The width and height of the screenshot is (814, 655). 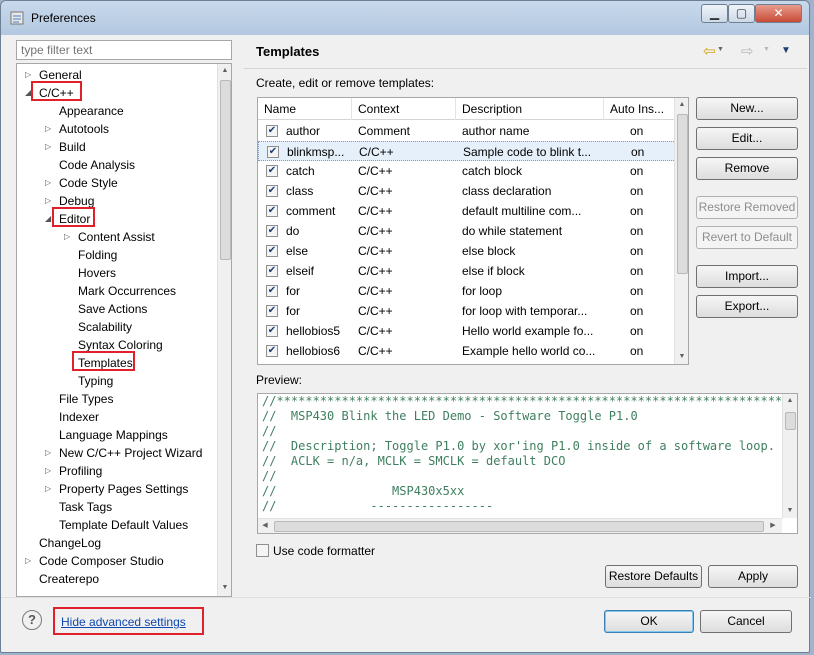 I want to click on tree-item: ▷ Build, so click(x=117, y=147).